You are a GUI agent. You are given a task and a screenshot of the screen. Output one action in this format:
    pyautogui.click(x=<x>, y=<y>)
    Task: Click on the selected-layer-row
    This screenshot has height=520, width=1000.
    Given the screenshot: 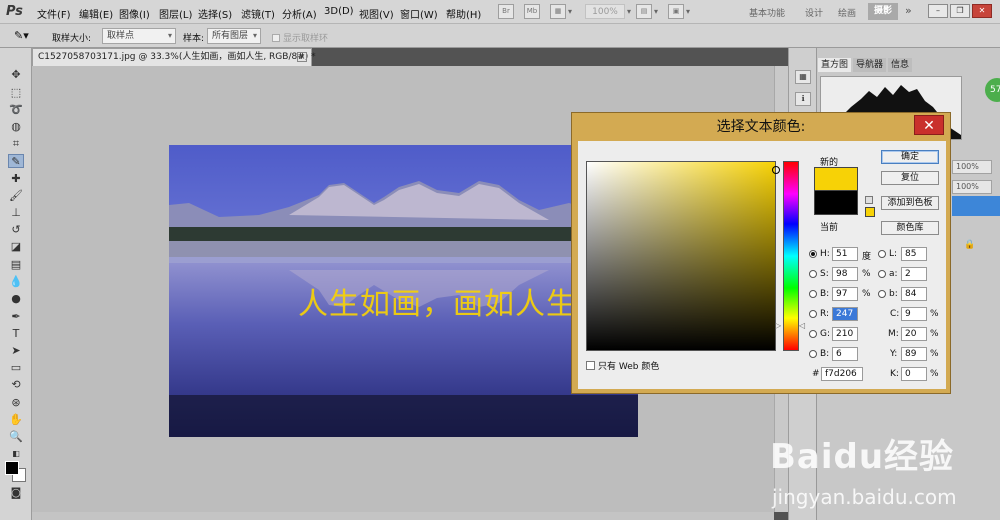 What is the action you would take?
    pyautogui.click(x=976, y=206)
    